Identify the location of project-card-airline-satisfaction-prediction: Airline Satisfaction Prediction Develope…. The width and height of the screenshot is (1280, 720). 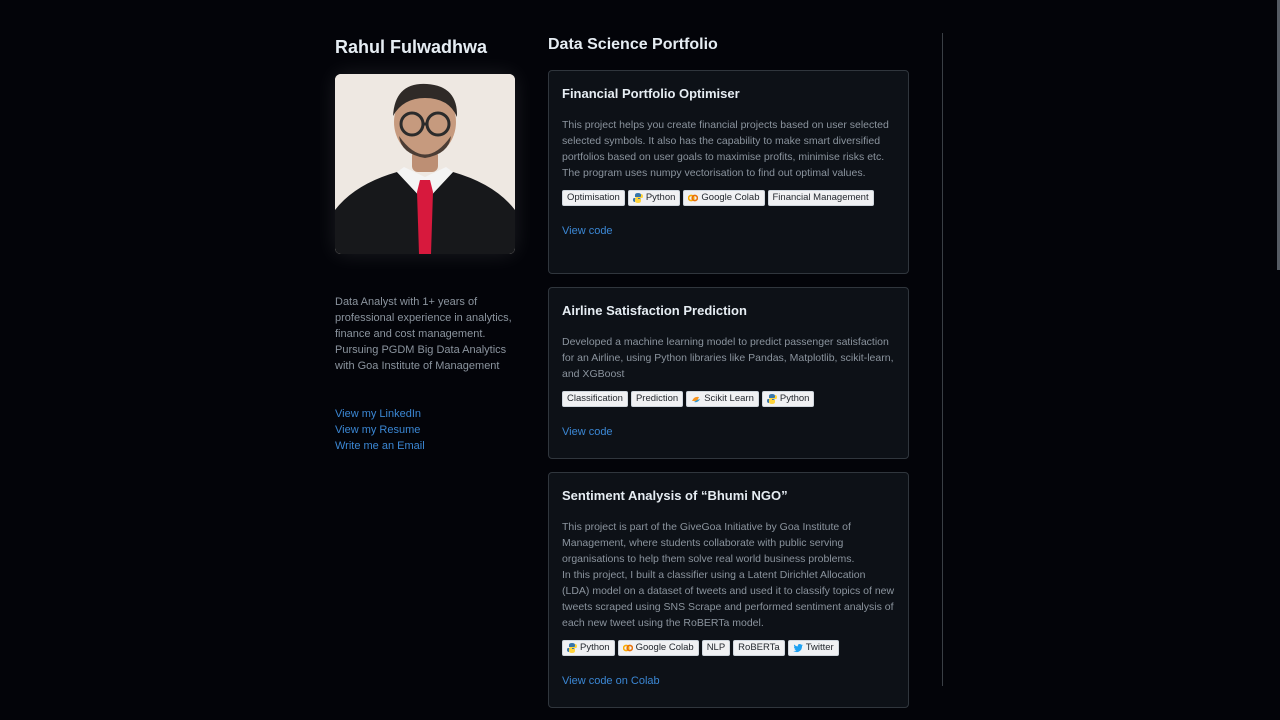
(728, 373).